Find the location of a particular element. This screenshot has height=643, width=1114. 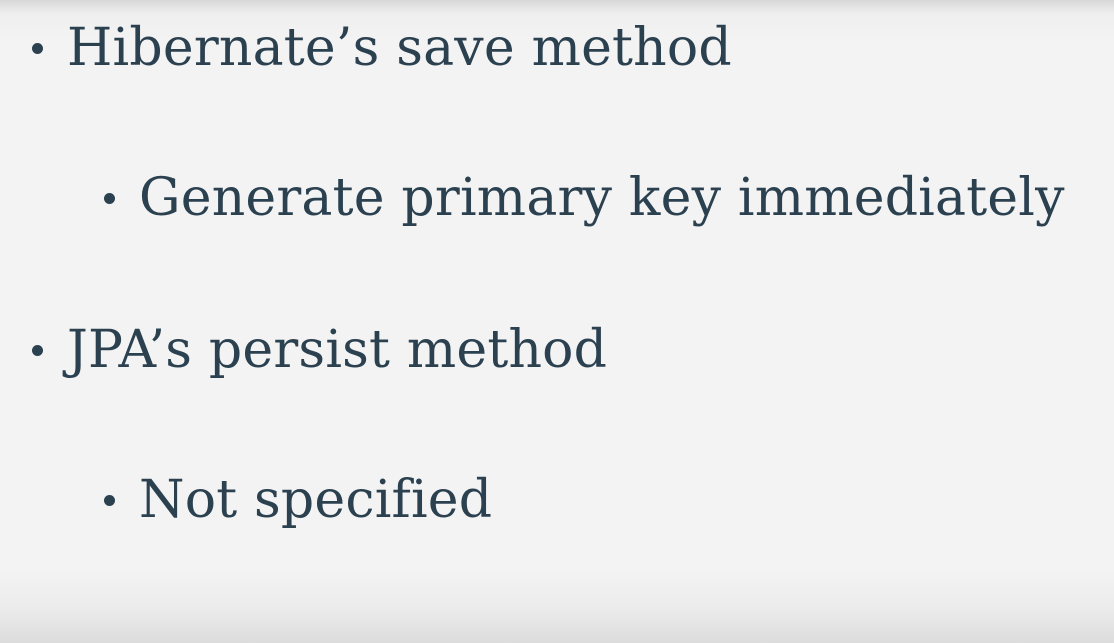

bullet-text: Generate primary key immediately is located at coordinates (602, 198).